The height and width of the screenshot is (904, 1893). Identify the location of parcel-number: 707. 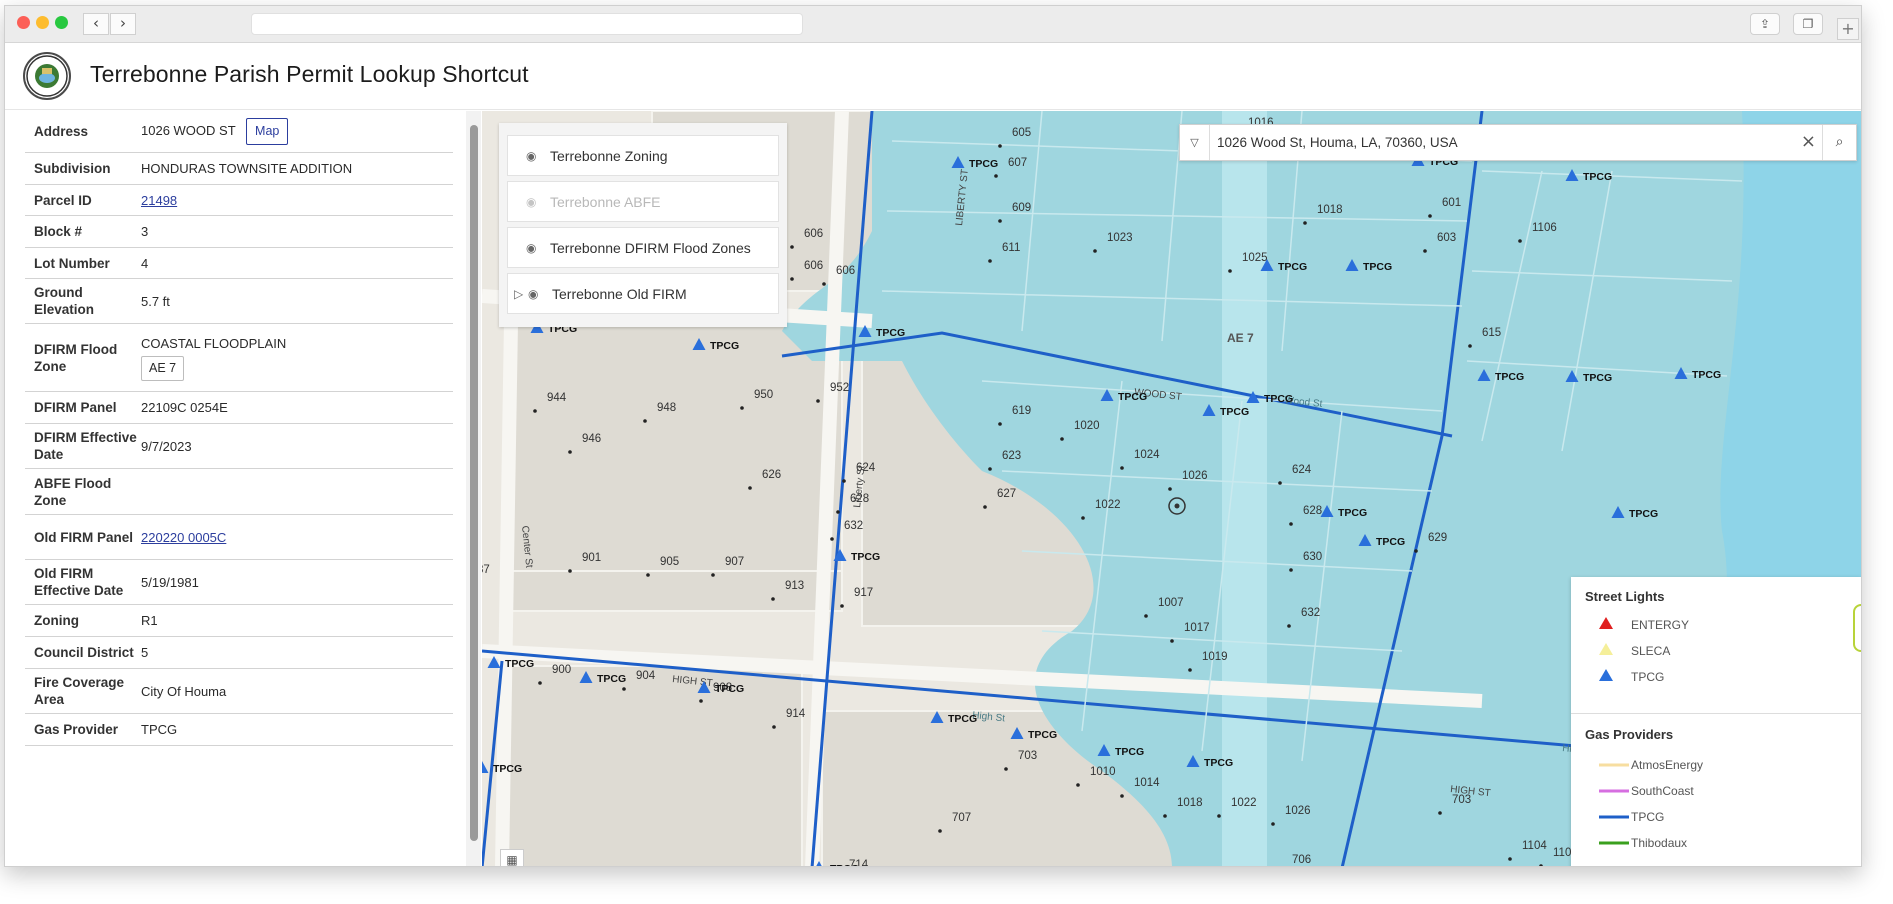
(961, 818).